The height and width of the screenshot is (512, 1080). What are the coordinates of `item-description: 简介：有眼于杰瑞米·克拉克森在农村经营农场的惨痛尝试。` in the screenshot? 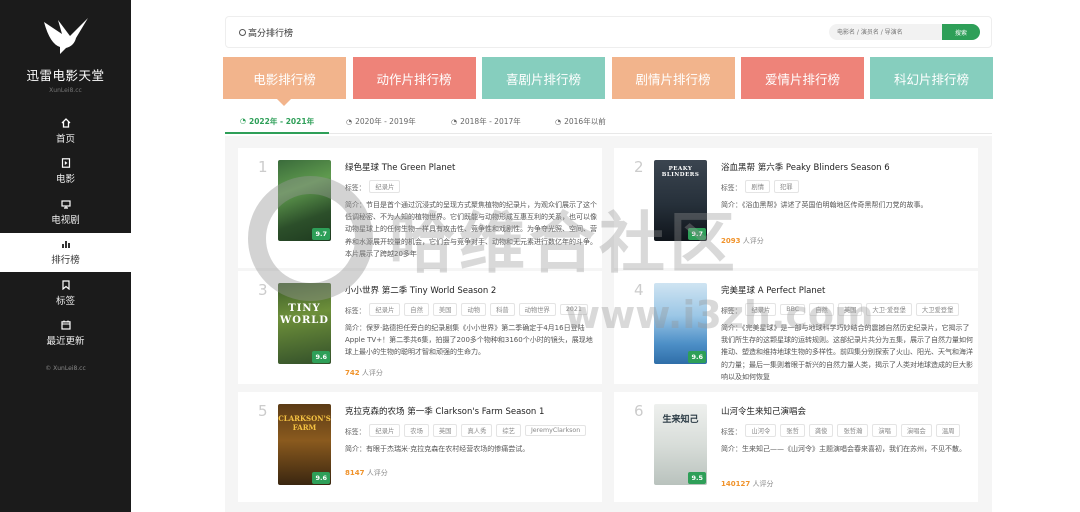 It's located at (471, 450).